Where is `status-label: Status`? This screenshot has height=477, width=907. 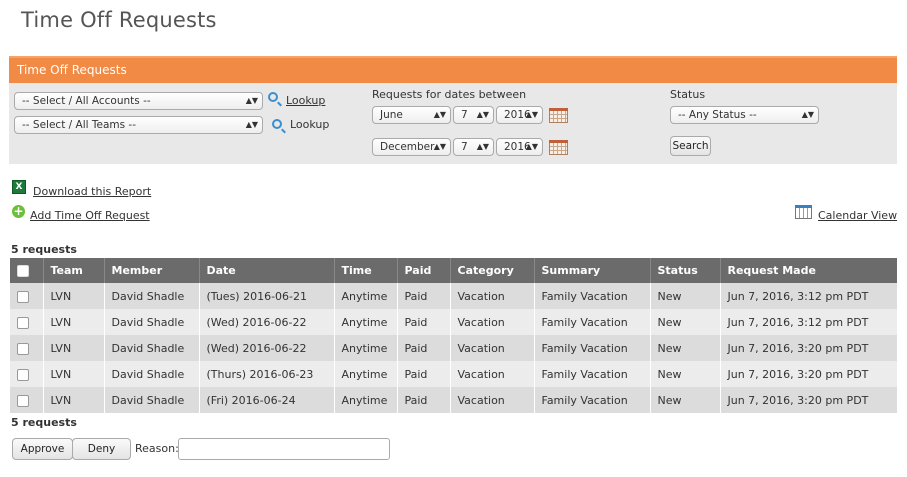 status-label: Status is located at coordinates (688, 94).